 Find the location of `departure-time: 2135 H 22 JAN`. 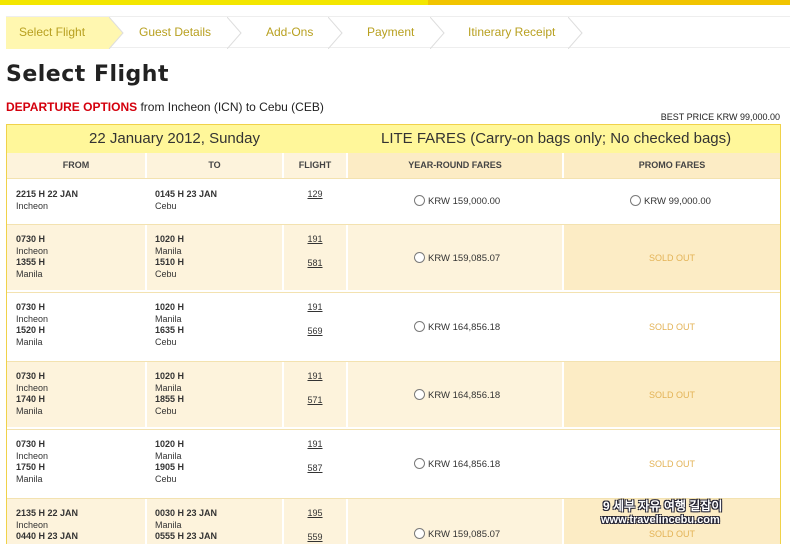

departure-time: 2135 H 22 JAN is located at coordinates (47, 513).